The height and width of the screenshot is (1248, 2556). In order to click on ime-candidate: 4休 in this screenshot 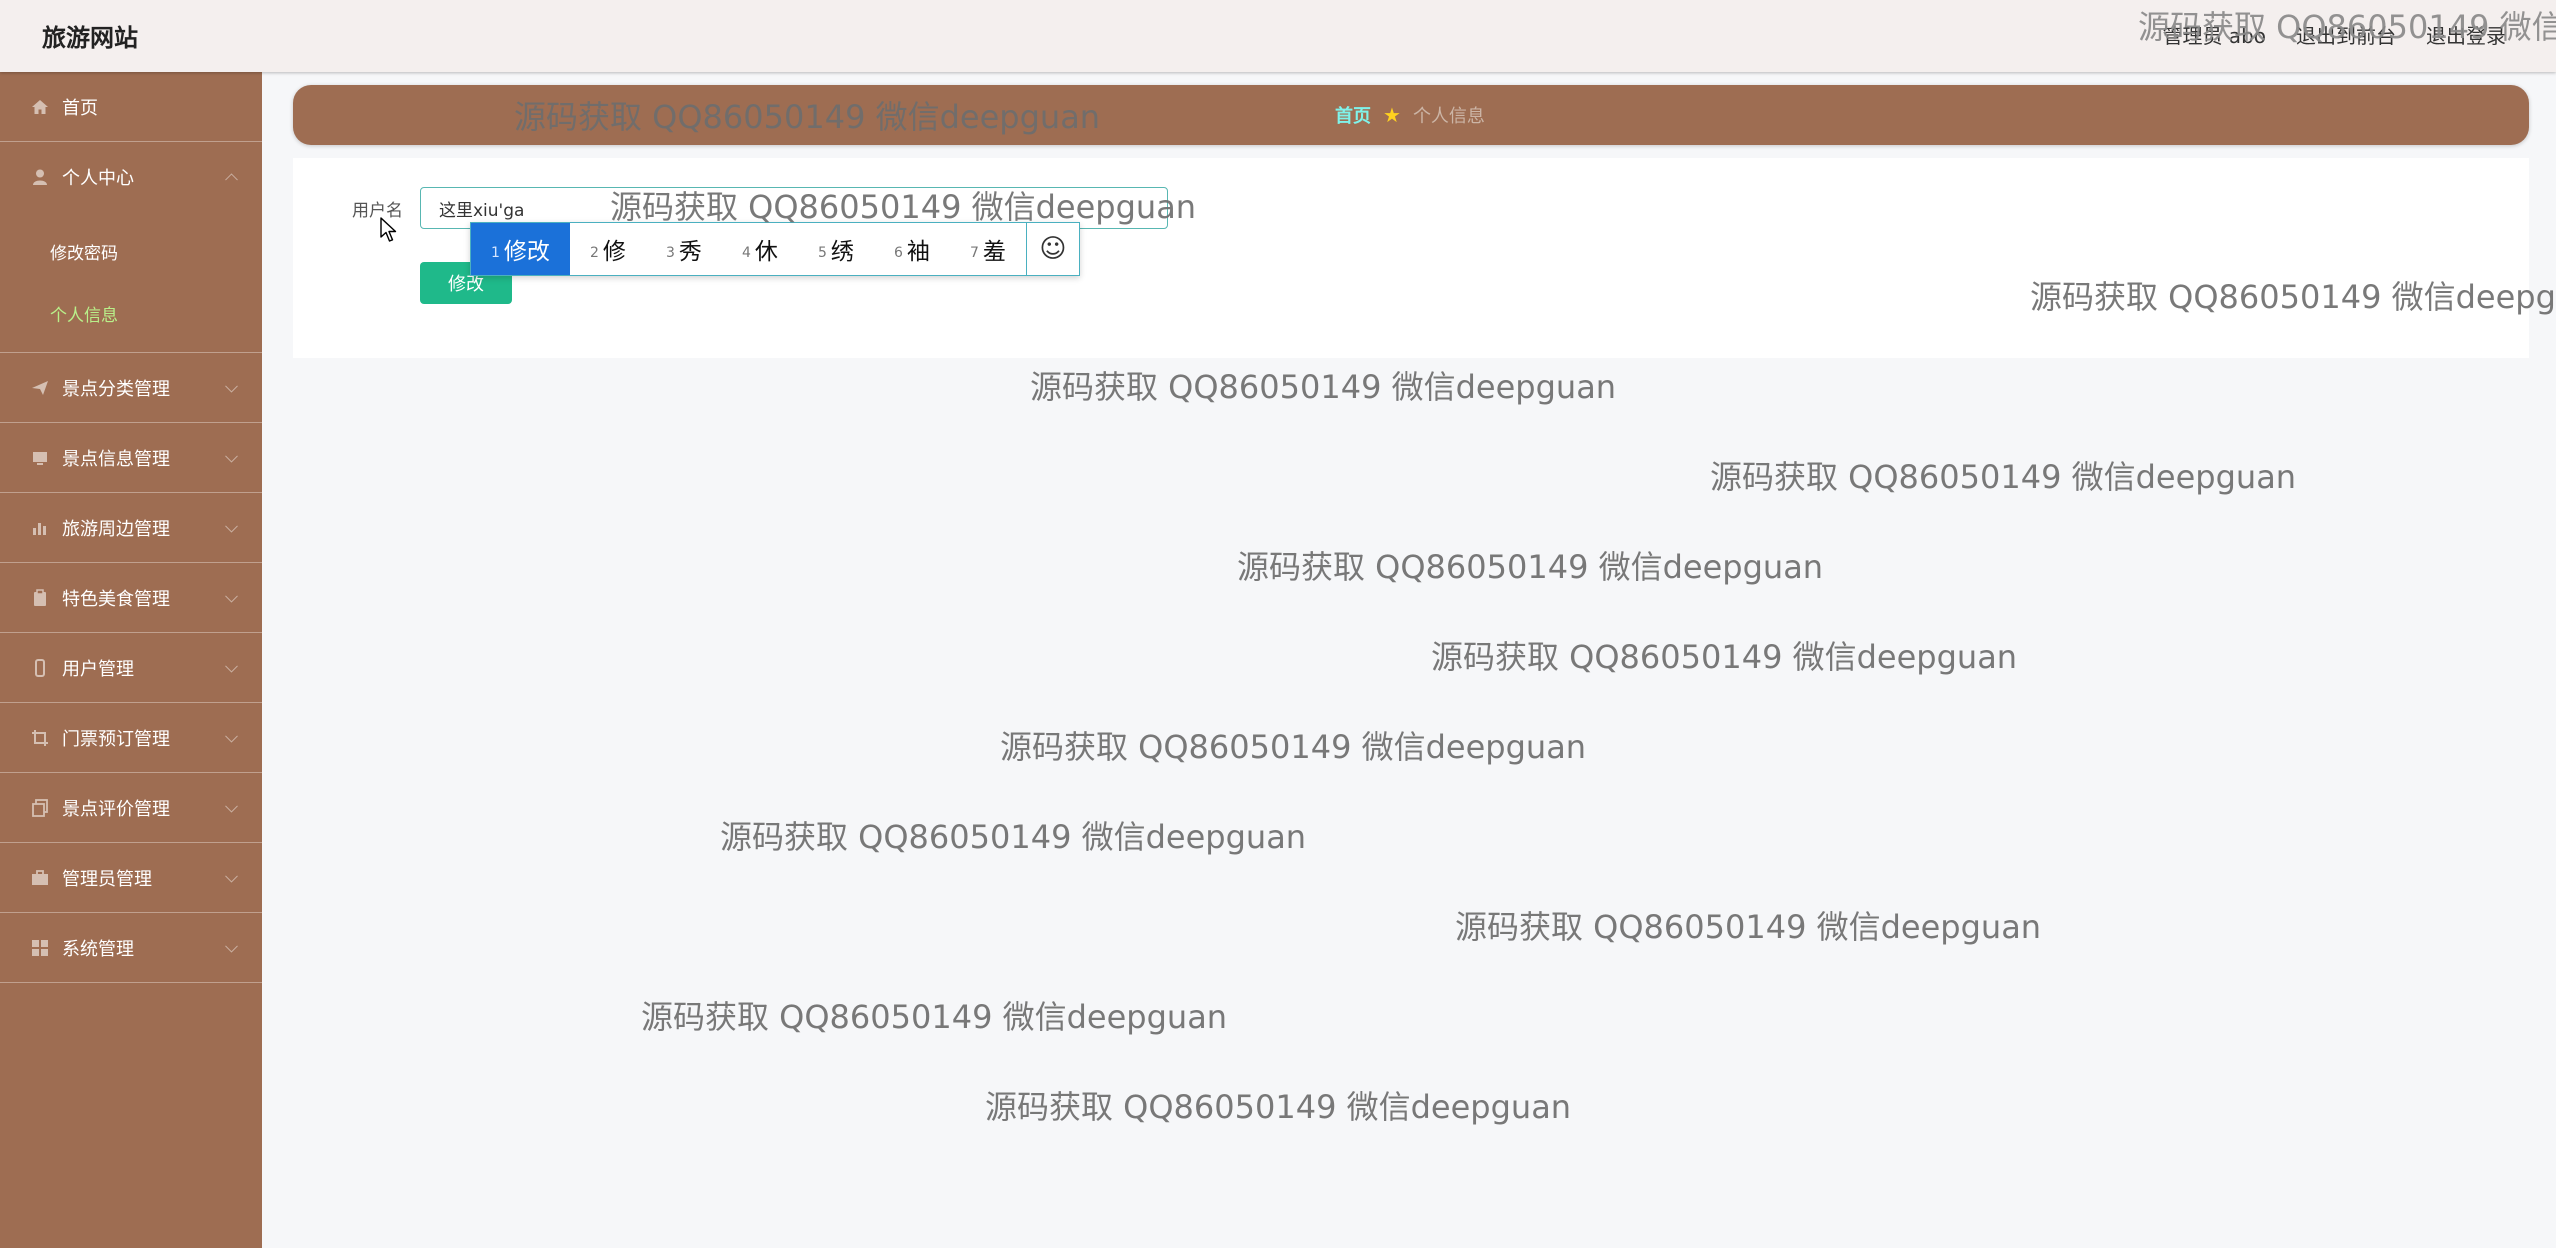, I will do `click(760, 249)`.